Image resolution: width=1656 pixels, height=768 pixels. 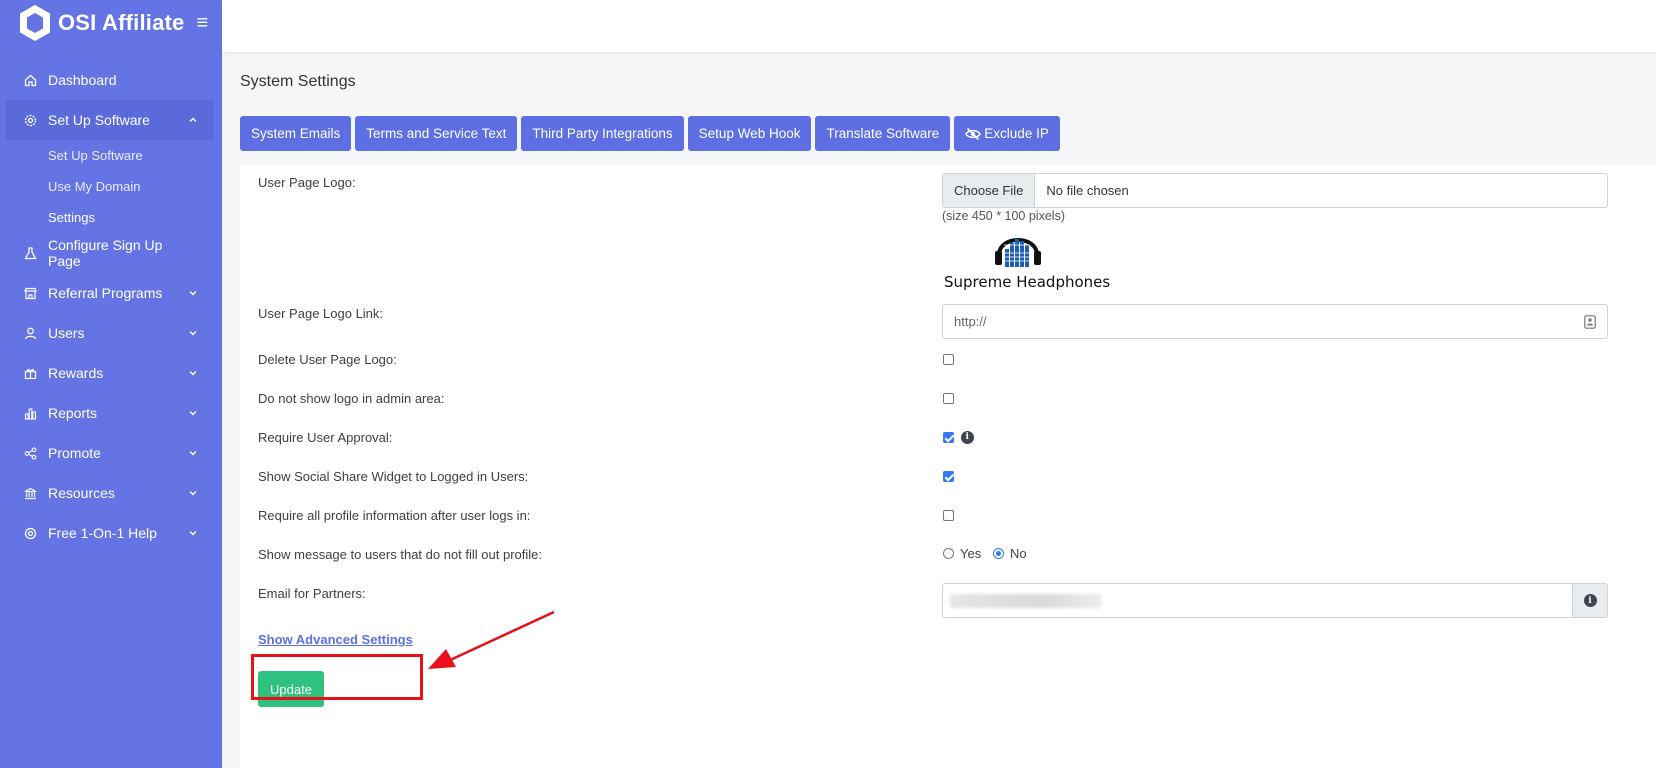 I want to click on gear-icon, so click(x=30, y=120).